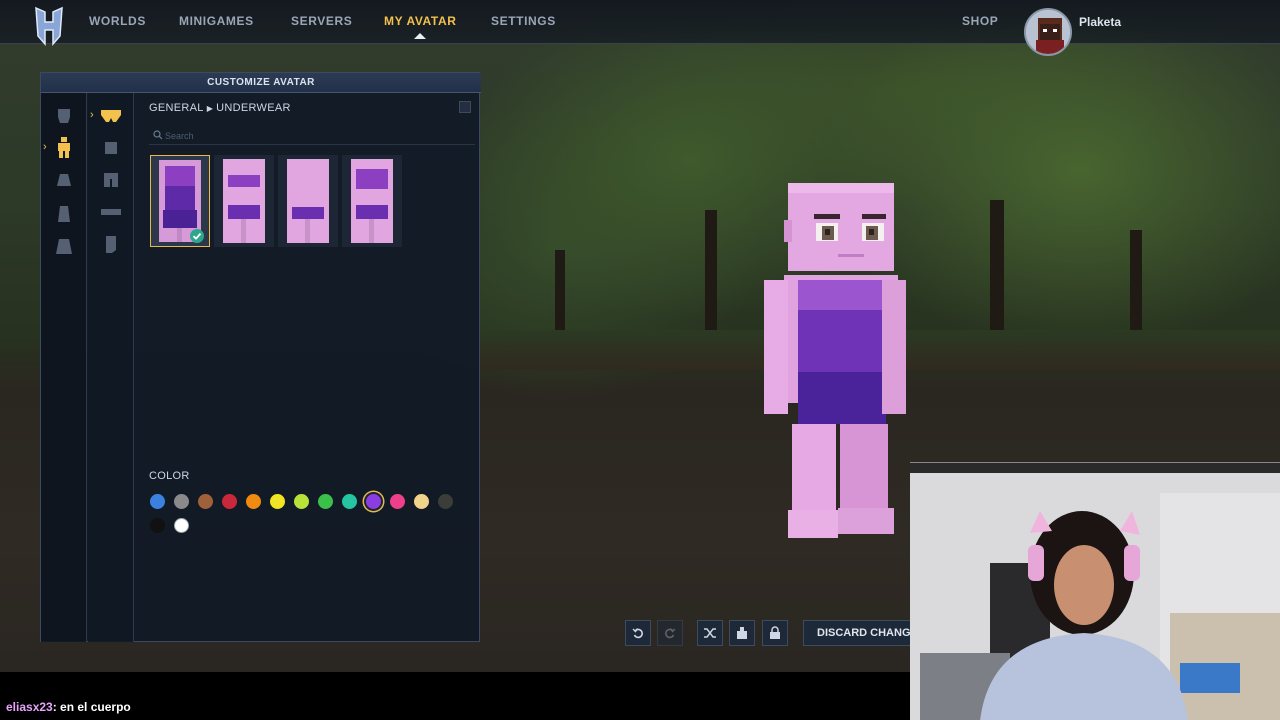  What do you see at coordinates (1048, 32) in the screenshot?
I see `user-avatar` at bounding box center [1048, 32].